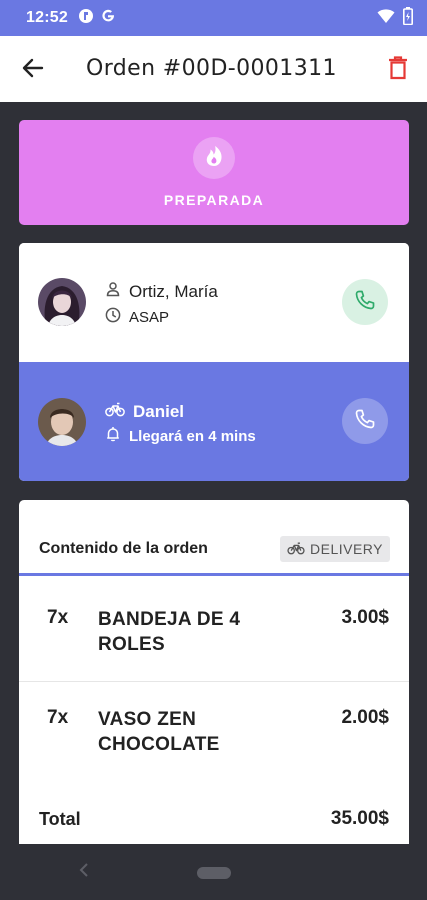  Describe the element at coordinates (86, 18) in the screenshot. I see `notification-app-icon` at that location.